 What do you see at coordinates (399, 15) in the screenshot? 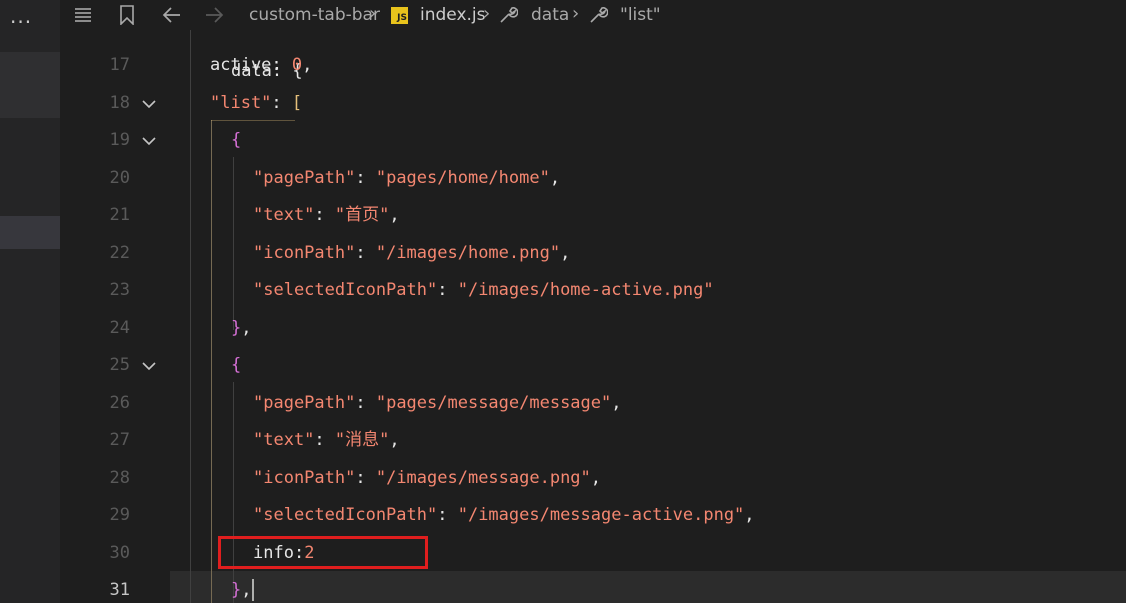
I see `js-file-icon: JS` at bounding box center [399, 15].